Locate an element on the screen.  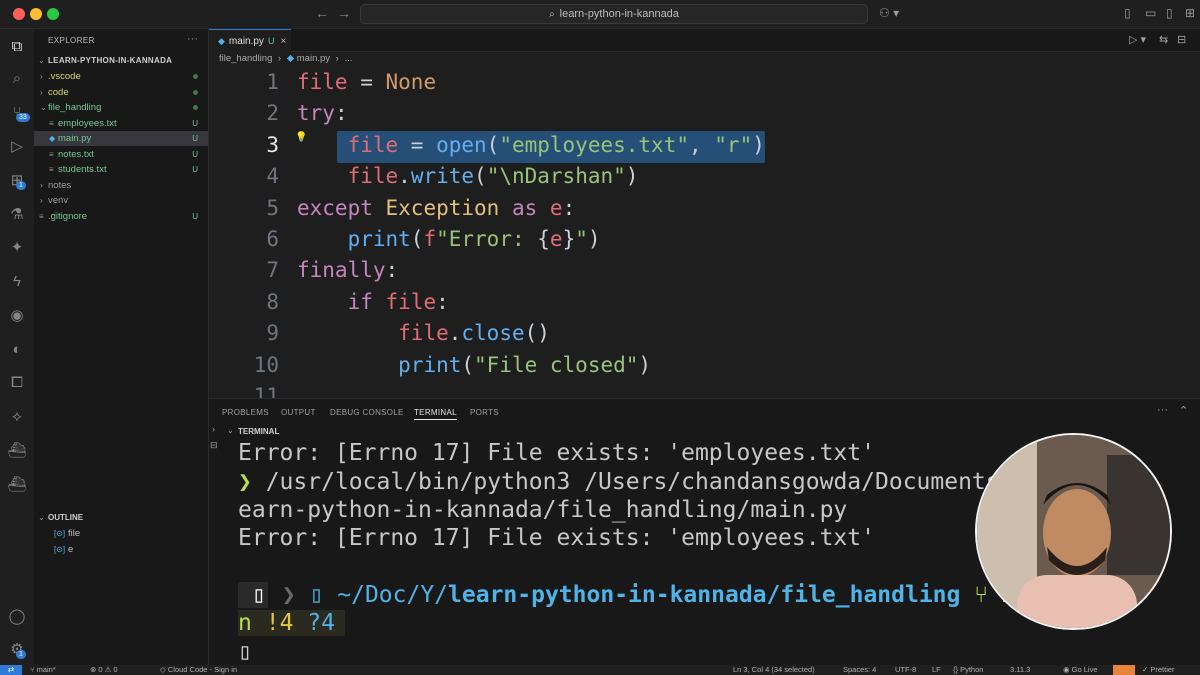
language-status: {} Python is located at coordinates (968, 669).